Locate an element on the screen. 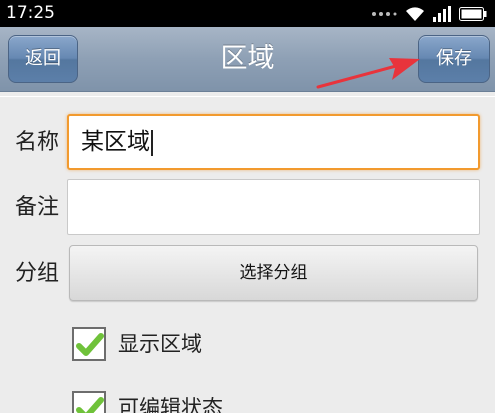 This screenshot has width=495, height=413. note-label: 备注 is located at coordinates (37, 207).